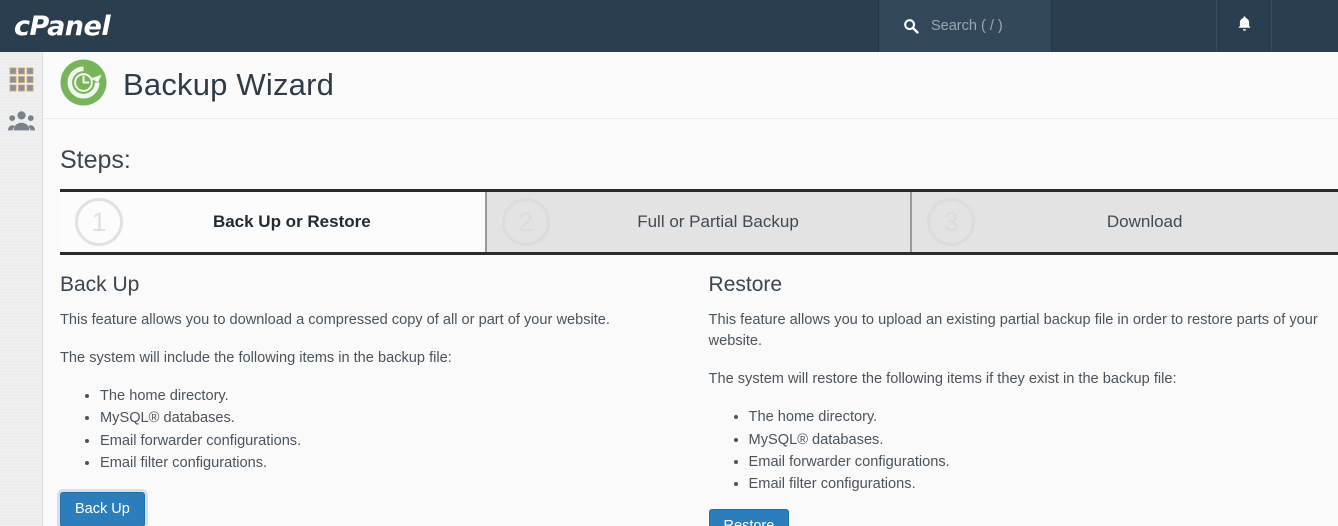  What do you see at coordinates (372, 508) in the screenshot?
I see `backup-button-row: Back Up` at bounding box center [372, 508].